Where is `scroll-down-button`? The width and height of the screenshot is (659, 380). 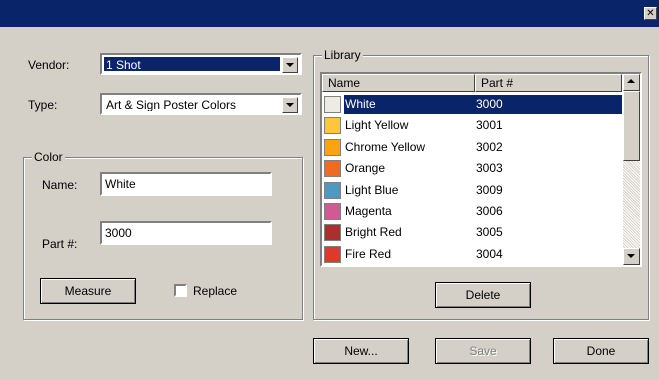
scroll-down-button is located at coordinates (631, 256).